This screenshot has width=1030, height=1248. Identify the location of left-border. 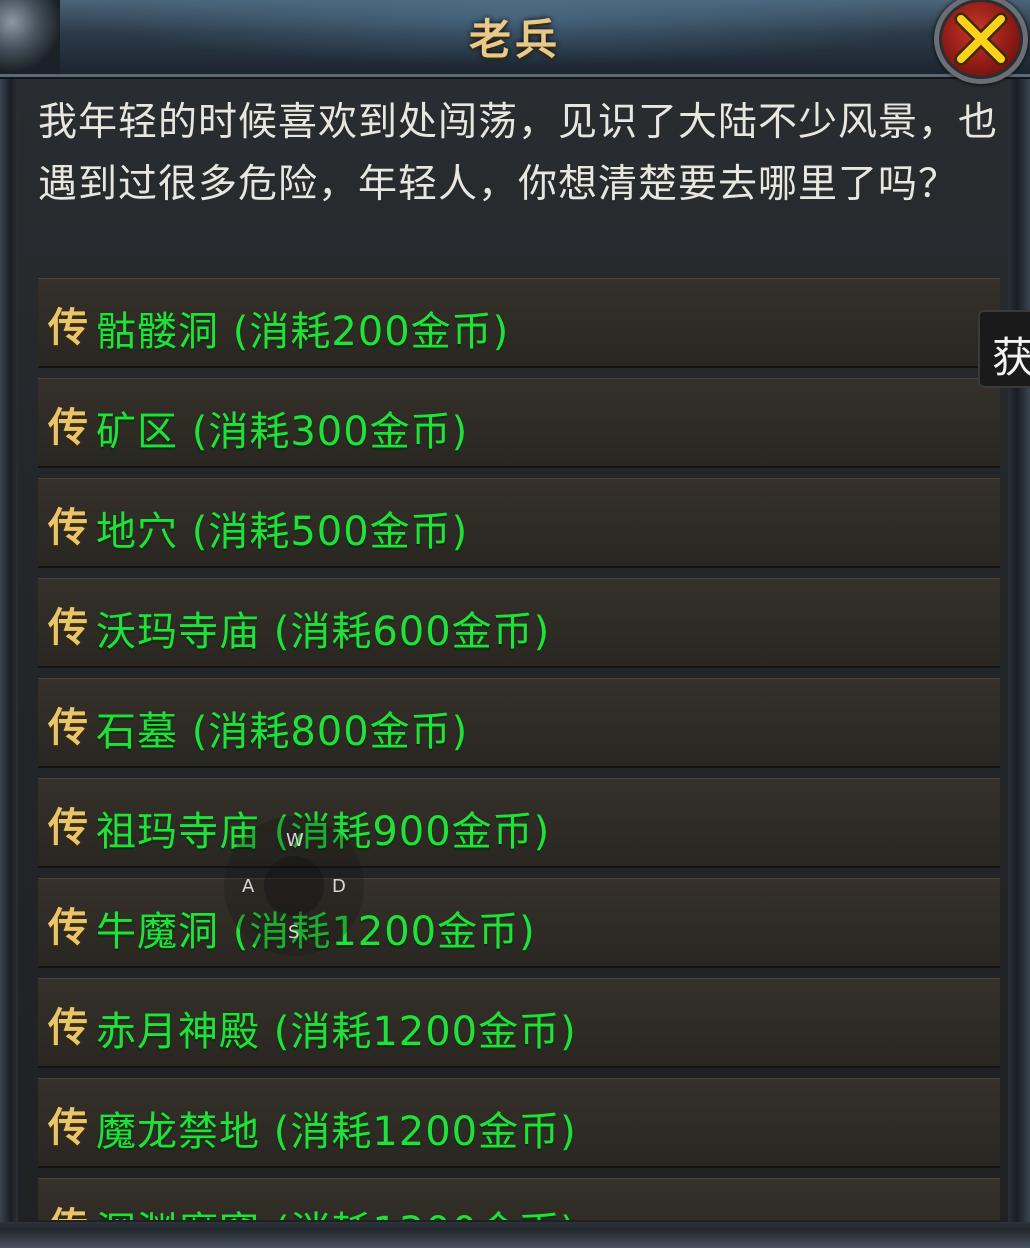
(9, 624).